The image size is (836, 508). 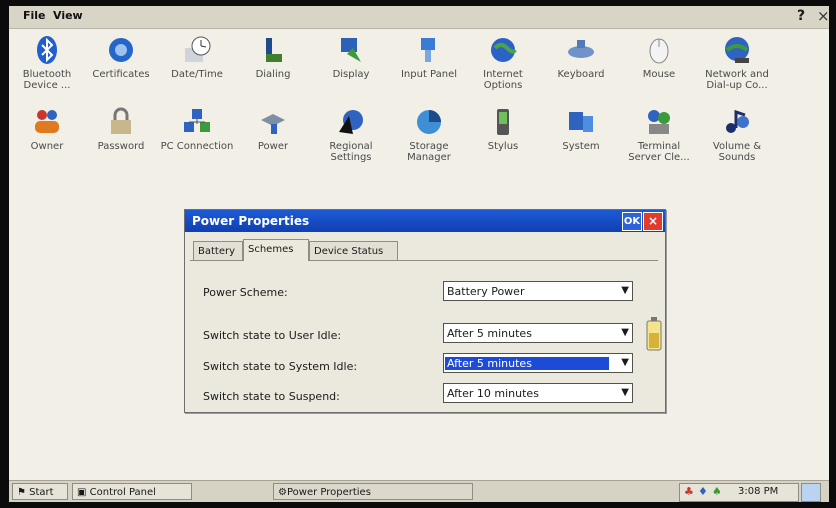 What do you see at coordinates (273, 146) in the screenshot?
I see `cp-label: Power` at bounding box center [273, 146].